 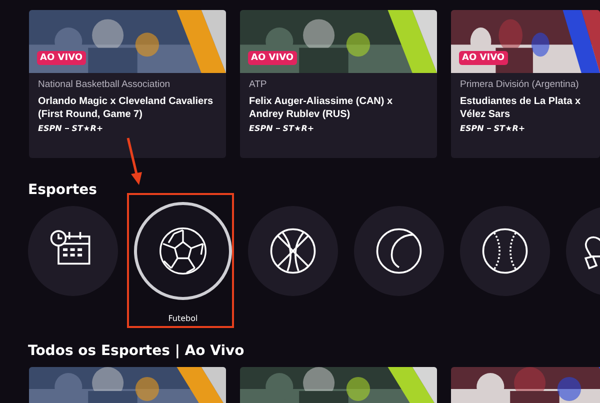 I want to click on league-name: ATP, so click(x=258, y=84).